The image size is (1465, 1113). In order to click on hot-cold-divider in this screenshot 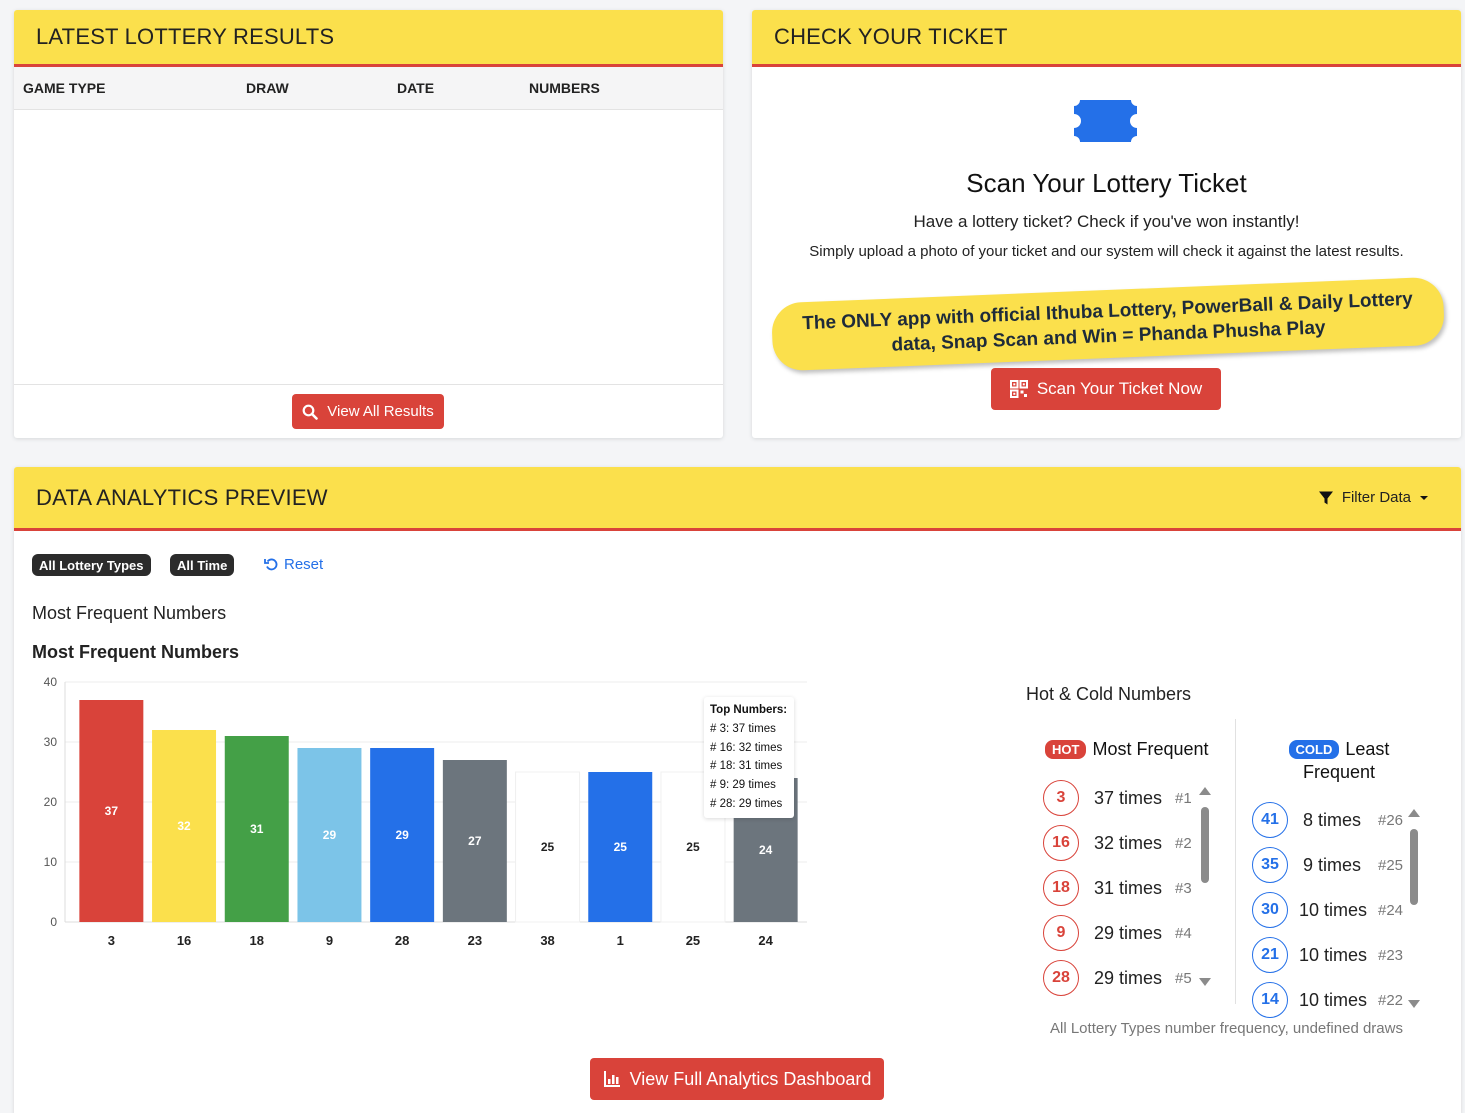, I will do `click(1235, 861)`.